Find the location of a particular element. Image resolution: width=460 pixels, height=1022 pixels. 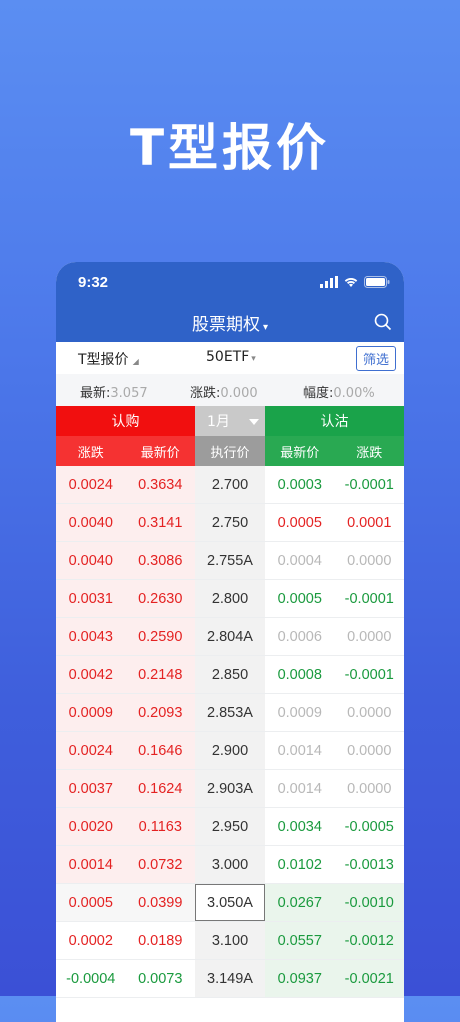

change-value: 0.000 is located at coordinates (239, 393).